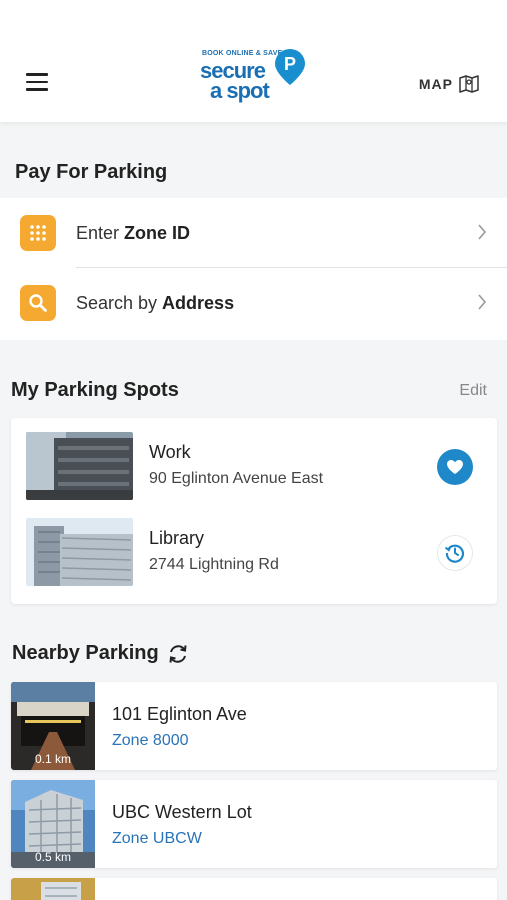 The height and width of the screenshot is (900, 507). What do you see at coordinates (242, 53) in the screenshot?
I see `logo-tagline: BOOK ONLINE & SAVE` at bounding box center [242, 53].